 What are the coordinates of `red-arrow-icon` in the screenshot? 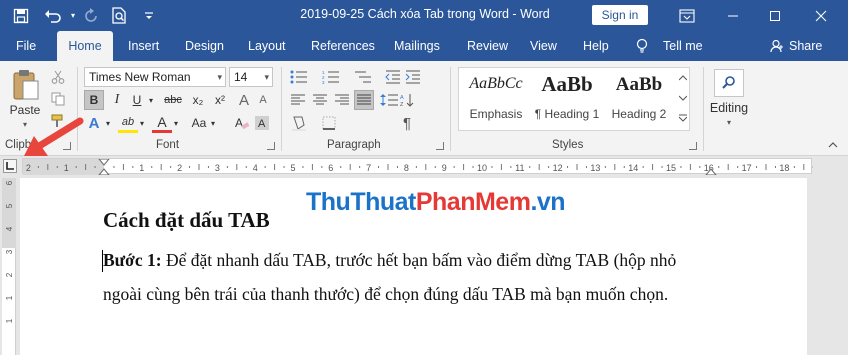 It's located at (54, 136).